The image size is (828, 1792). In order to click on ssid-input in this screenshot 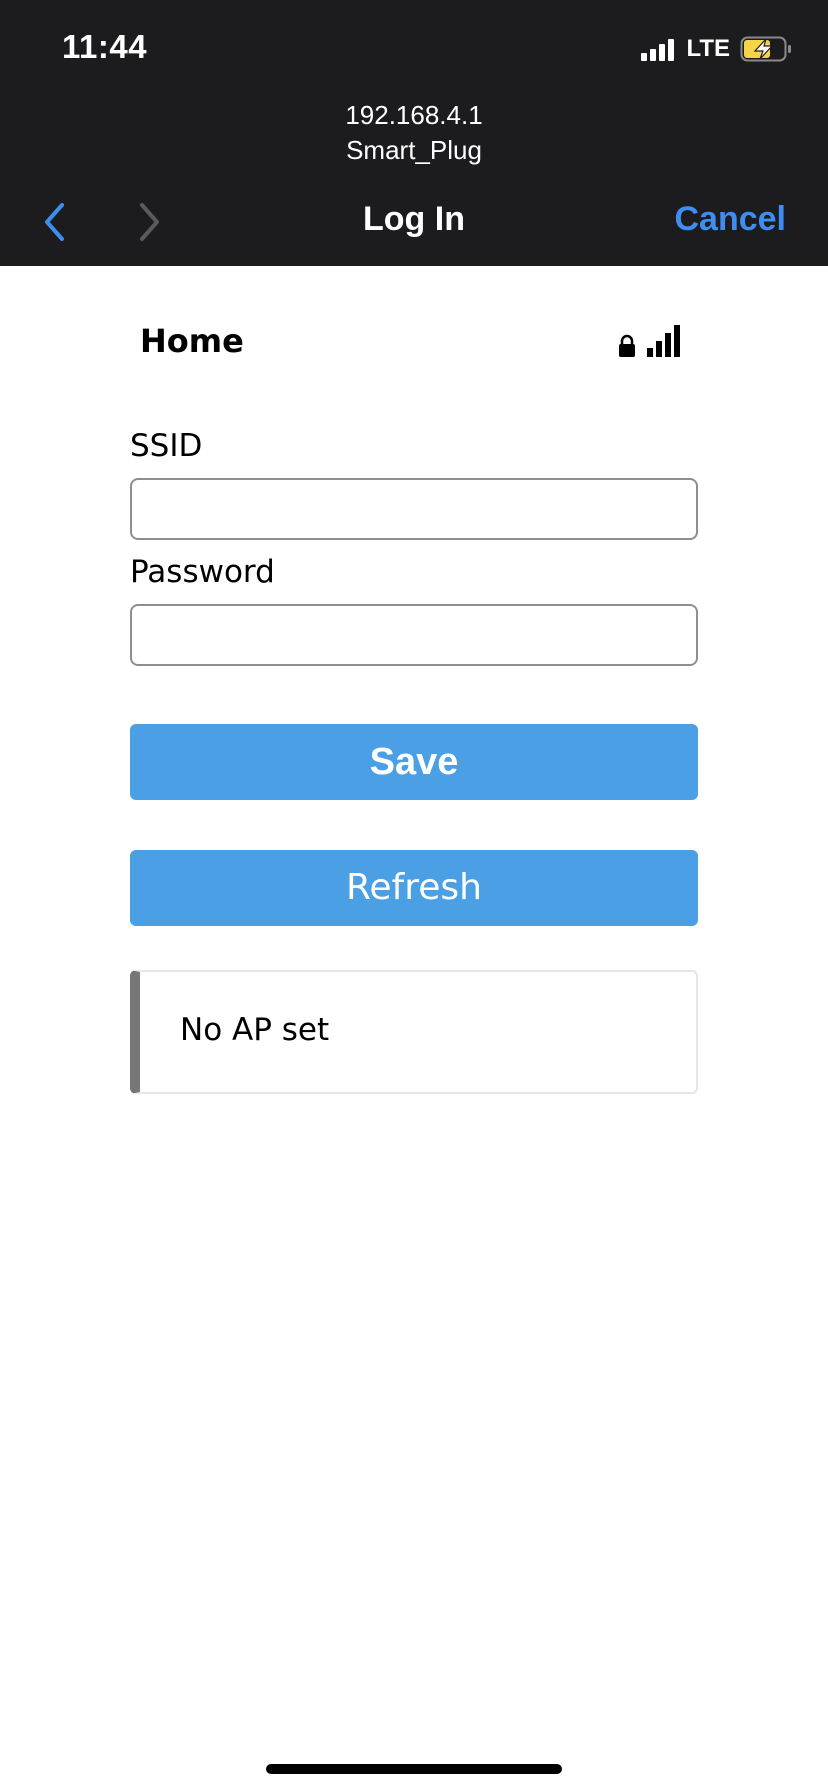, I will do `click(414, 509)`.